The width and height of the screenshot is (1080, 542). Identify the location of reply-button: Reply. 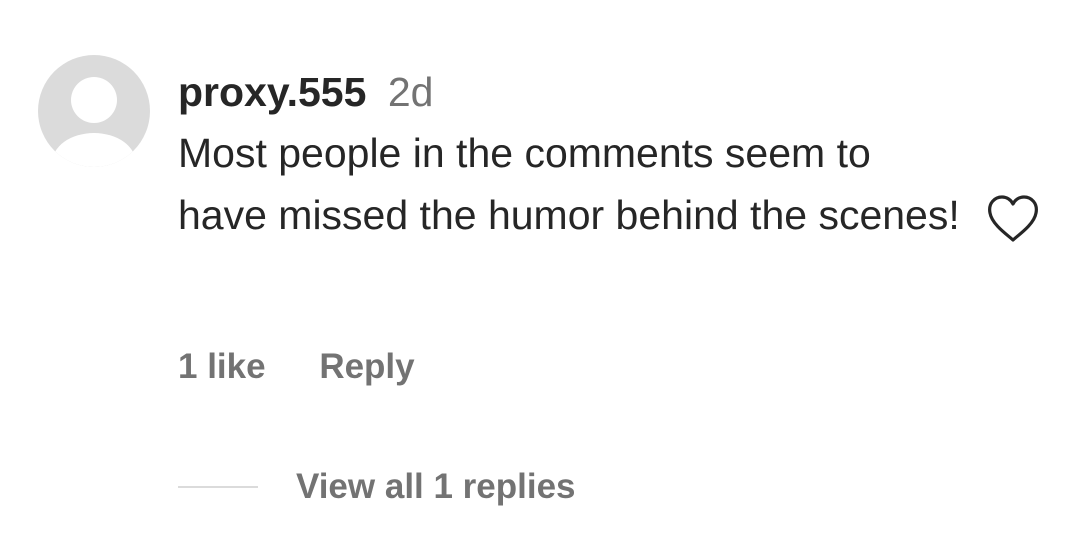
(366, 366).